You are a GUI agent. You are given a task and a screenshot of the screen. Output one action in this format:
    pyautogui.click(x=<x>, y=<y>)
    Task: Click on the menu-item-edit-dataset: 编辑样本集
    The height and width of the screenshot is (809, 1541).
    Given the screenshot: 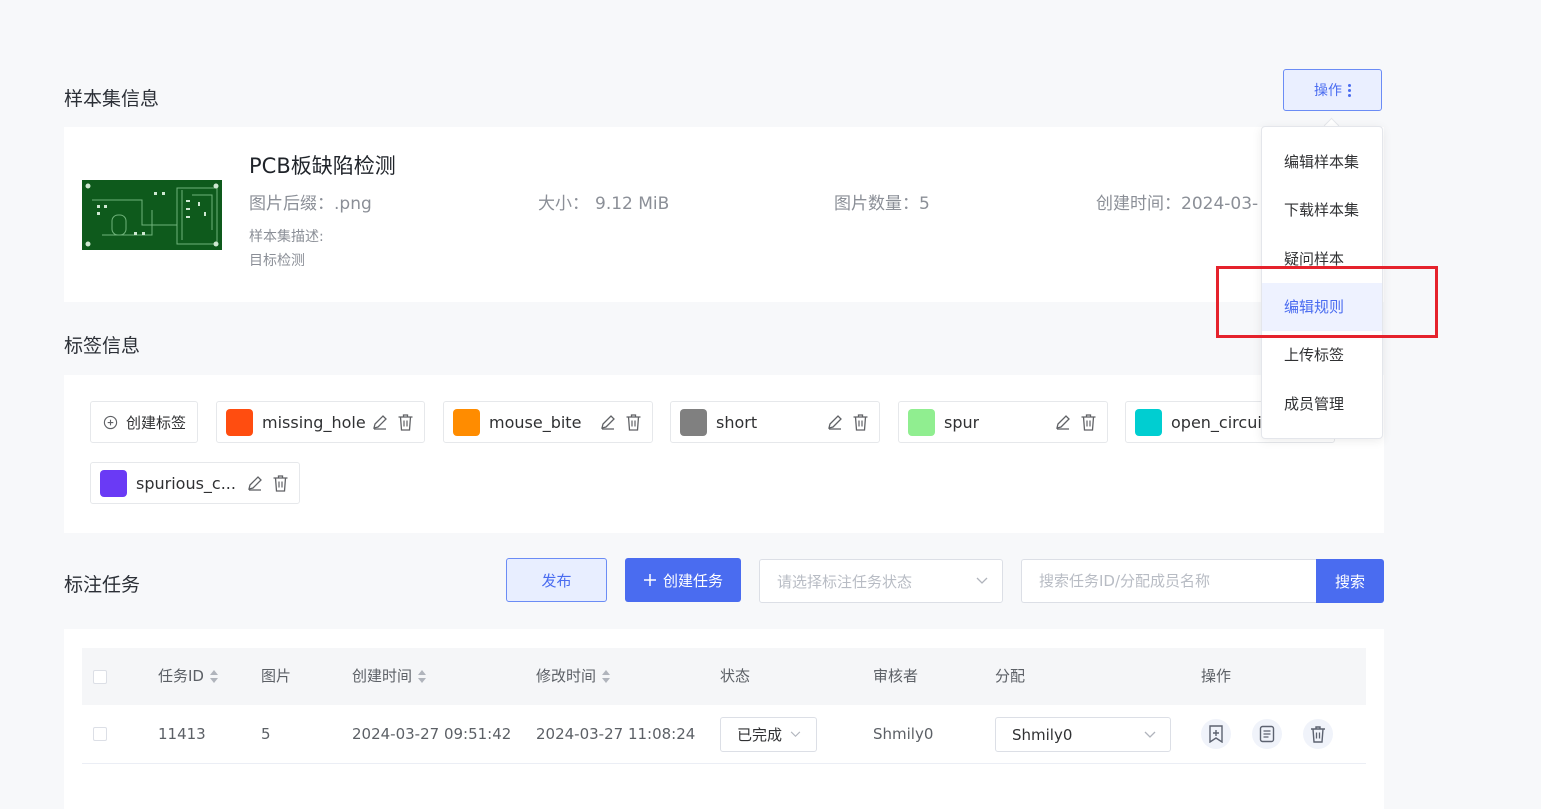 What is the action you would take?
    pyautogui.click(x=1322, y=162)
    